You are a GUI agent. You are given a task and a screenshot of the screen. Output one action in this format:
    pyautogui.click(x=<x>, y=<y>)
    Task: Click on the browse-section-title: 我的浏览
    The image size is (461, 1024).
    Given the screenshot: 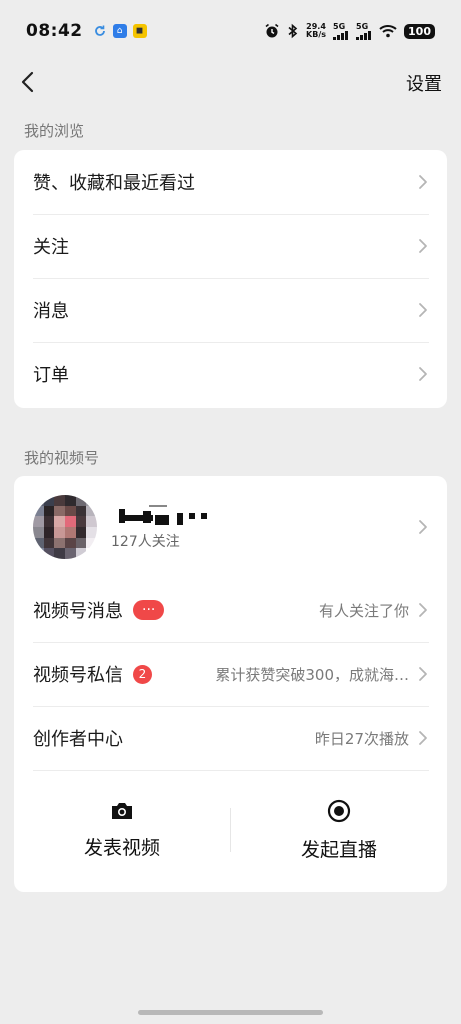 What is the action you would take?
    pyautogui.click(x=54, y=131)
    